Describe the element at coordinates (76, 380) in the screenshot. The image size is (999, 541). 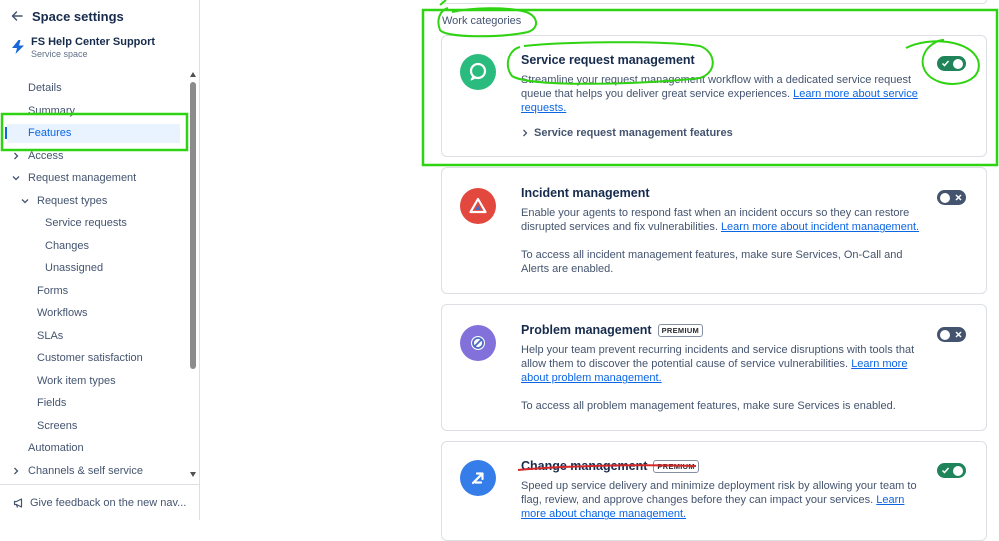
I see `sidebar-item-label: Work item types` at that location.